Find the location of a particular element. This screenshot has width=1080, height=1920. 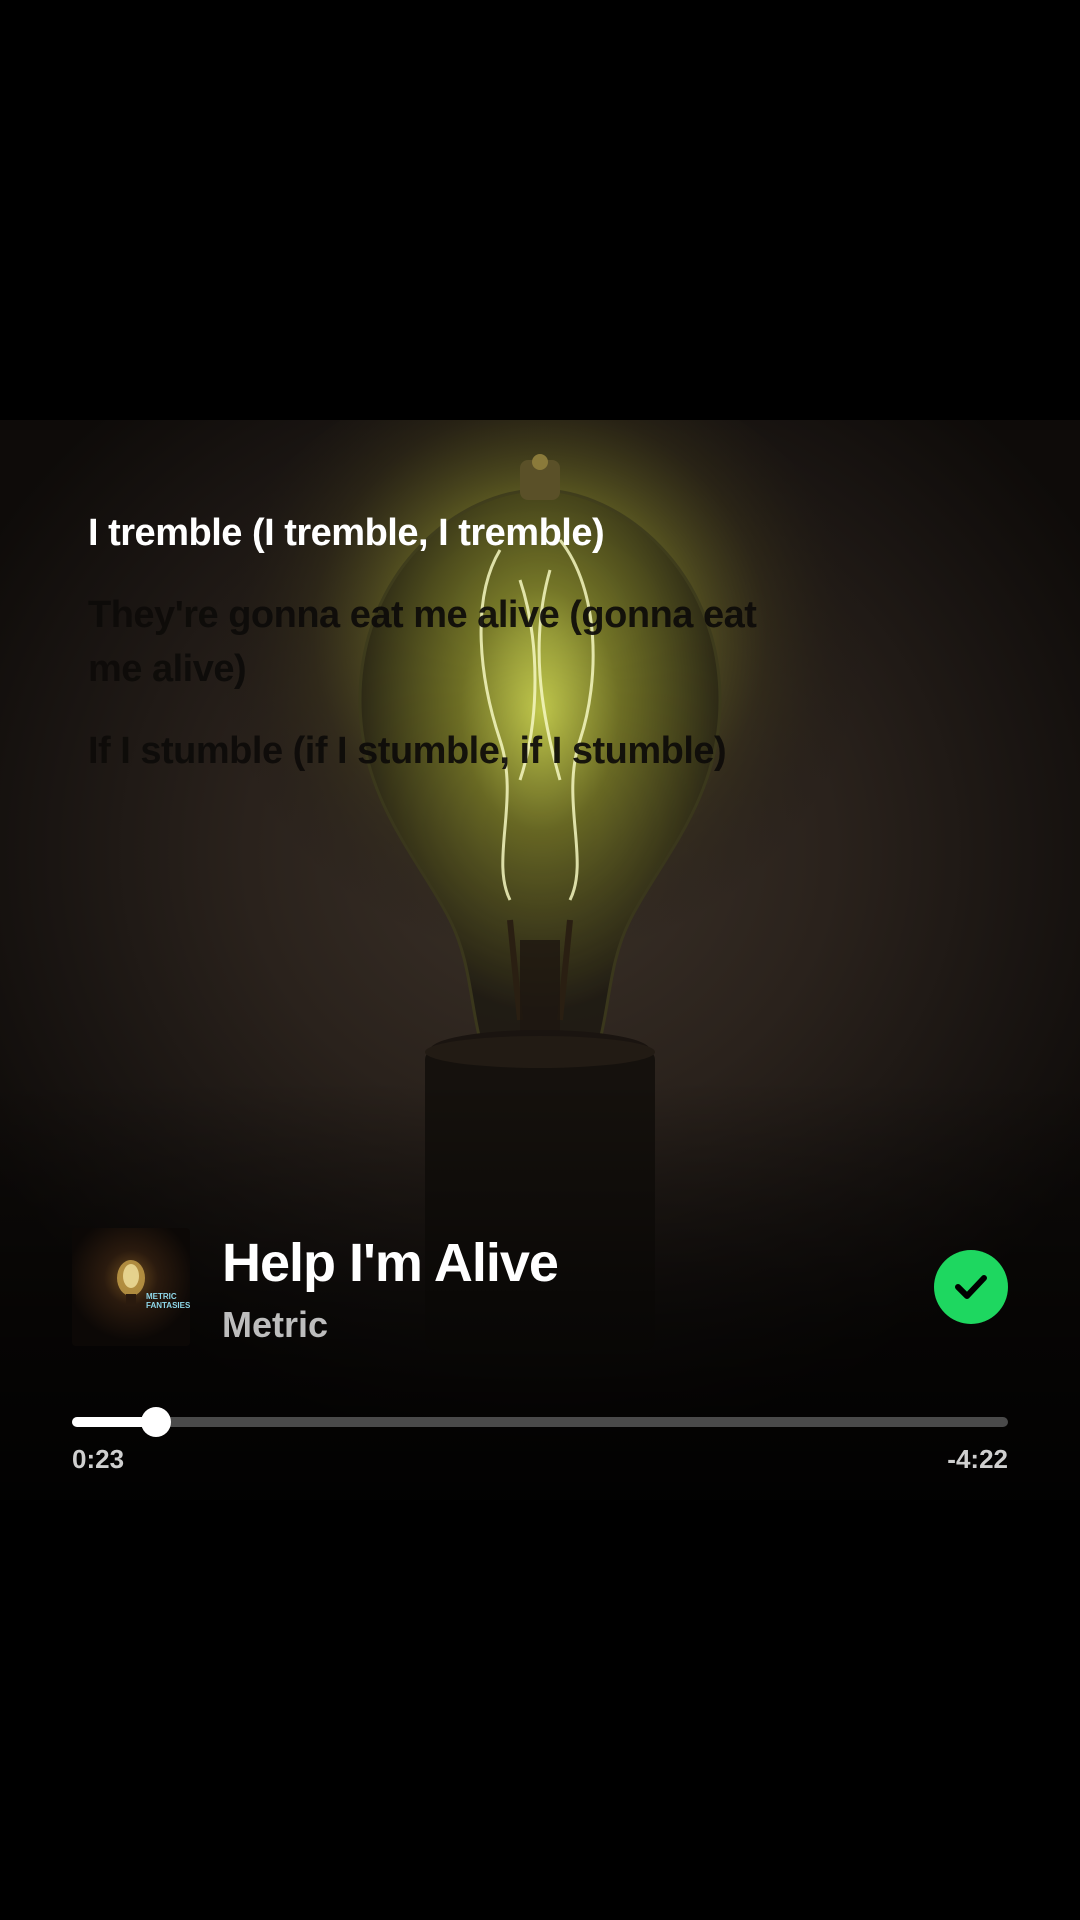

now-playing-track: METRIC FANTASIES Help I'm Alive Metric is located at coordinates (540, 1288).